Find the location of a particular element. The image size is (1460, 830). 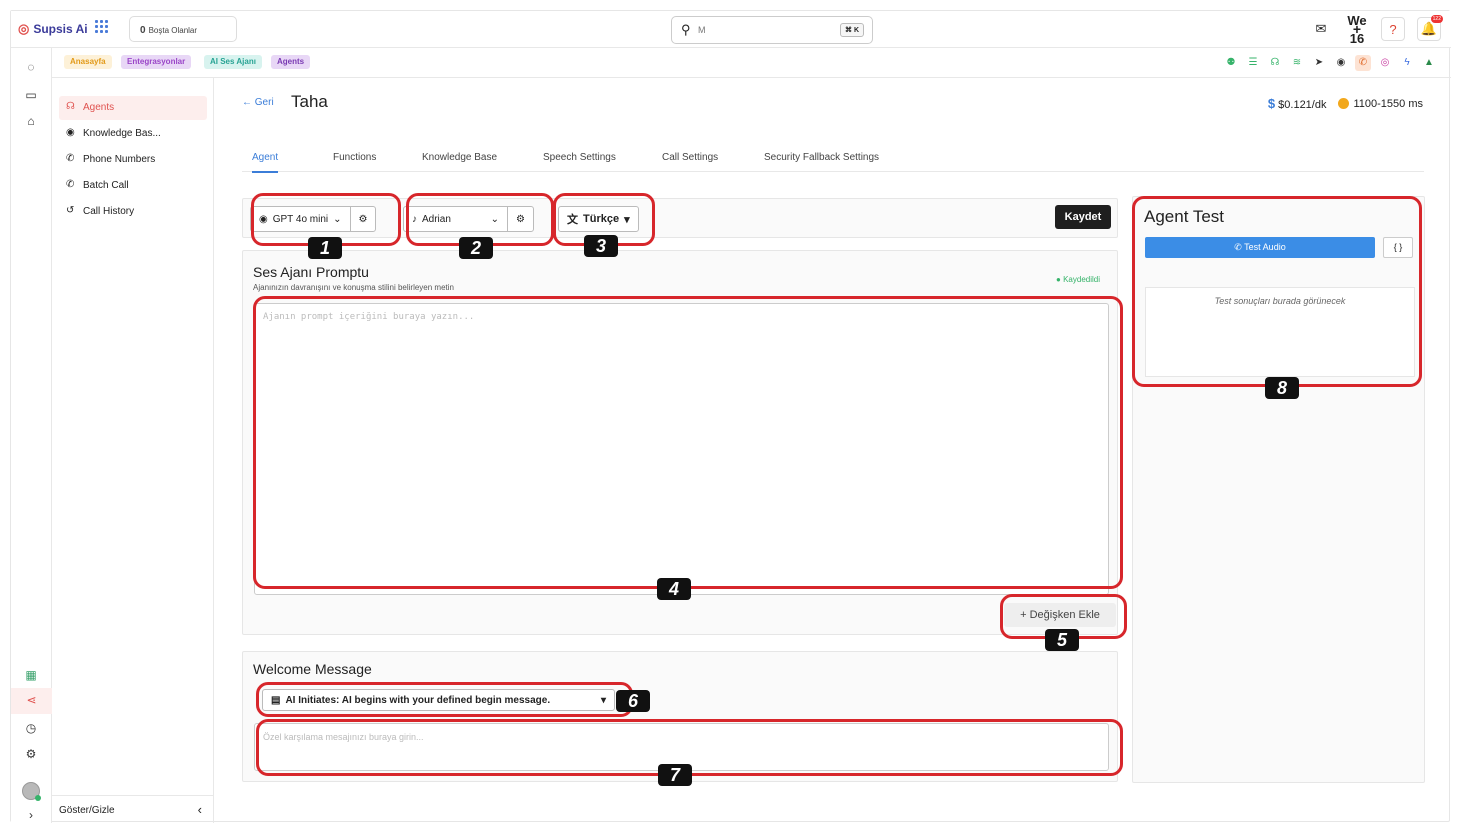

idle-count: 0 is located at coordinates (143, 30).